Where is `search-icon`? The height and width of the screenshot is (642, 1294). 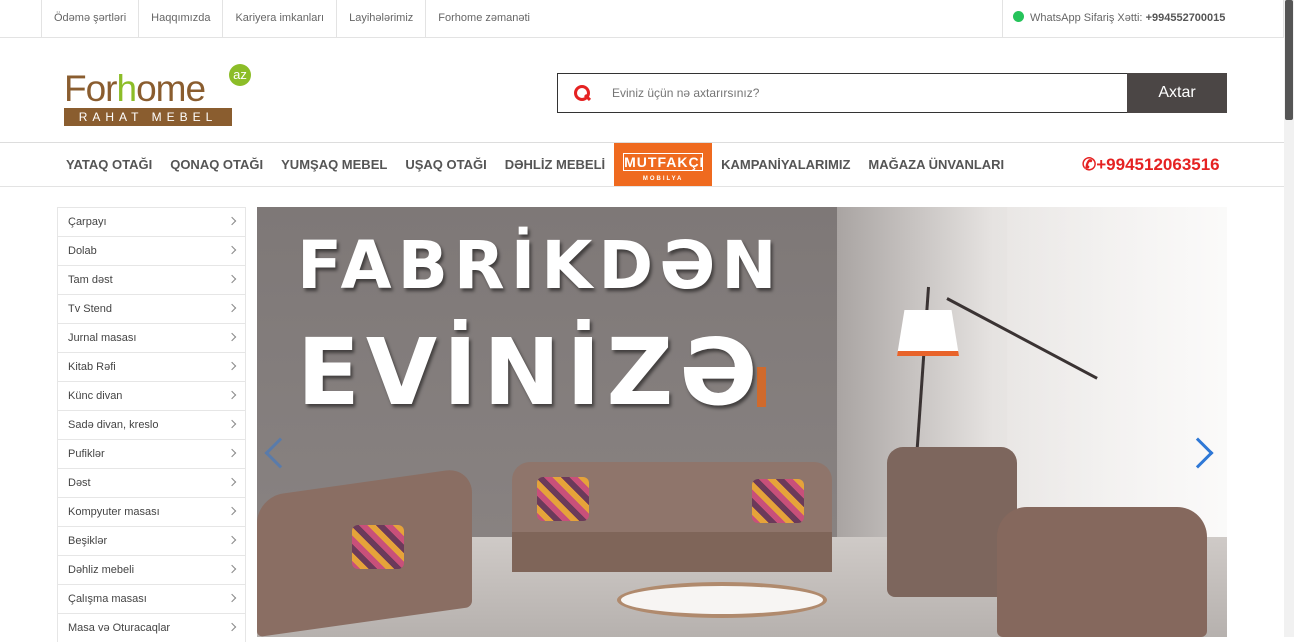 search-icon is located at coordinates (582, 93).